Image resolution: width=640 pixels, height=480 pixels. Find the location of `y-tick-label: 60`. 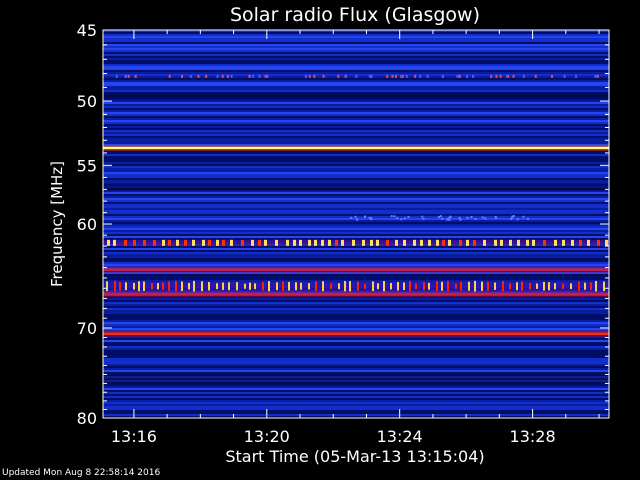

y-tick-label: 60 is located at coordinates (87, 224).